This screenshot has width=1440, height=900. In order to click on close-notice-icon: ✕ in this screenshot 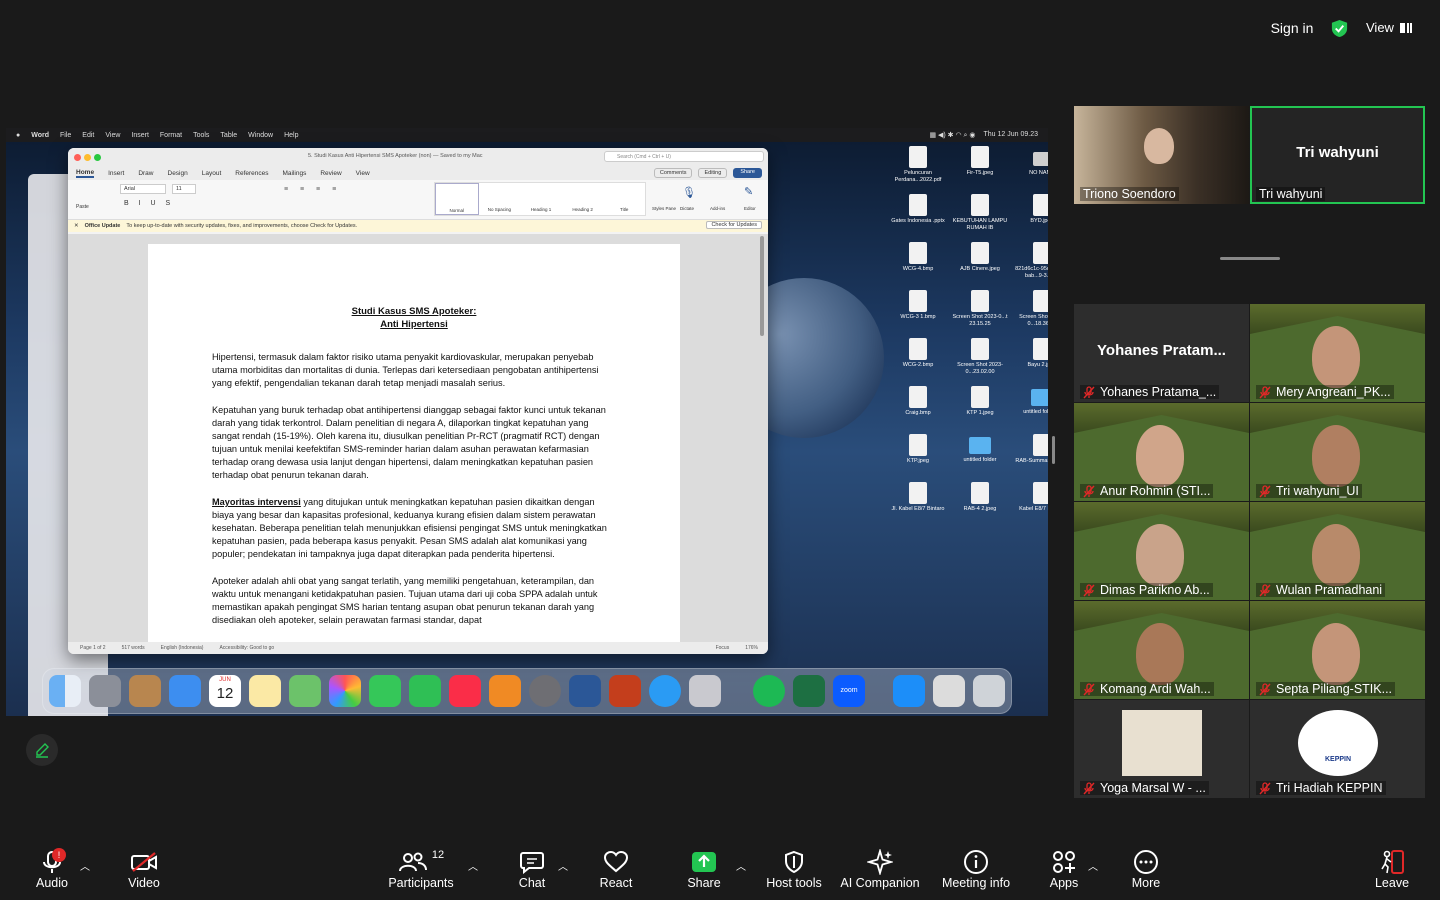, I will do `click(76, 226)`.